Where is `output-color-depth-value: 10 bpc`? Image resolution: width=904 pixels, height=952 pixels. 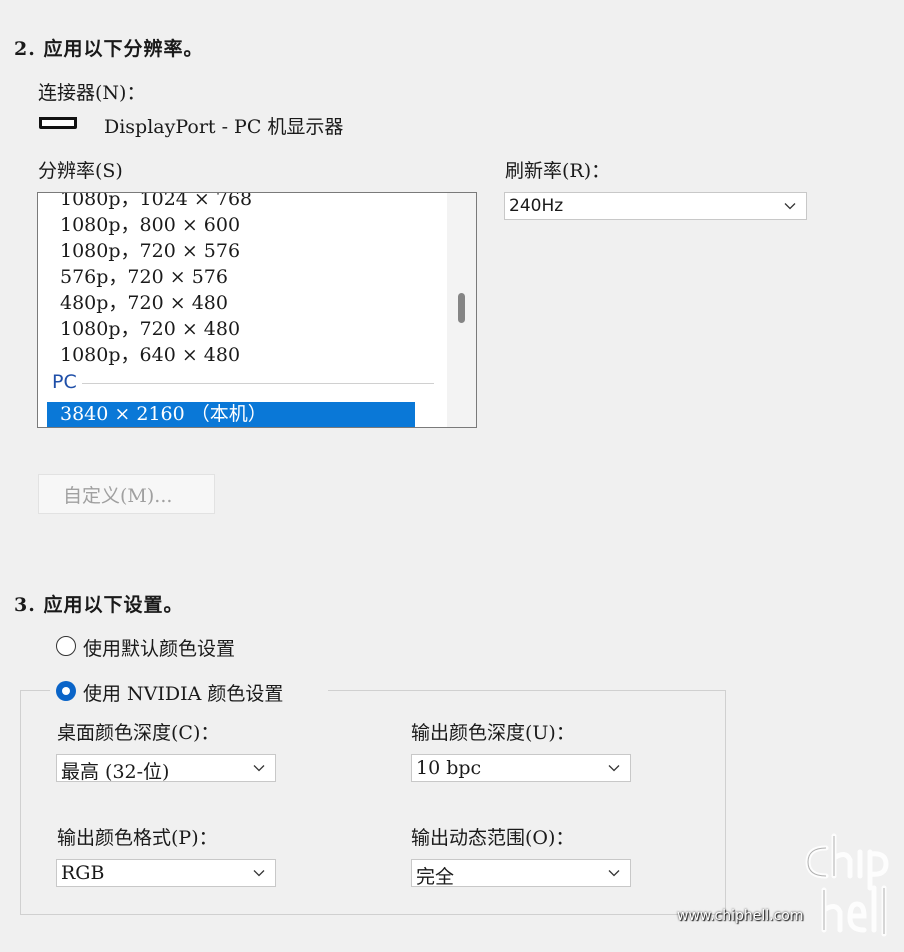 output-color-depth-value: 10 bpc is located at coordinates (449, 768).